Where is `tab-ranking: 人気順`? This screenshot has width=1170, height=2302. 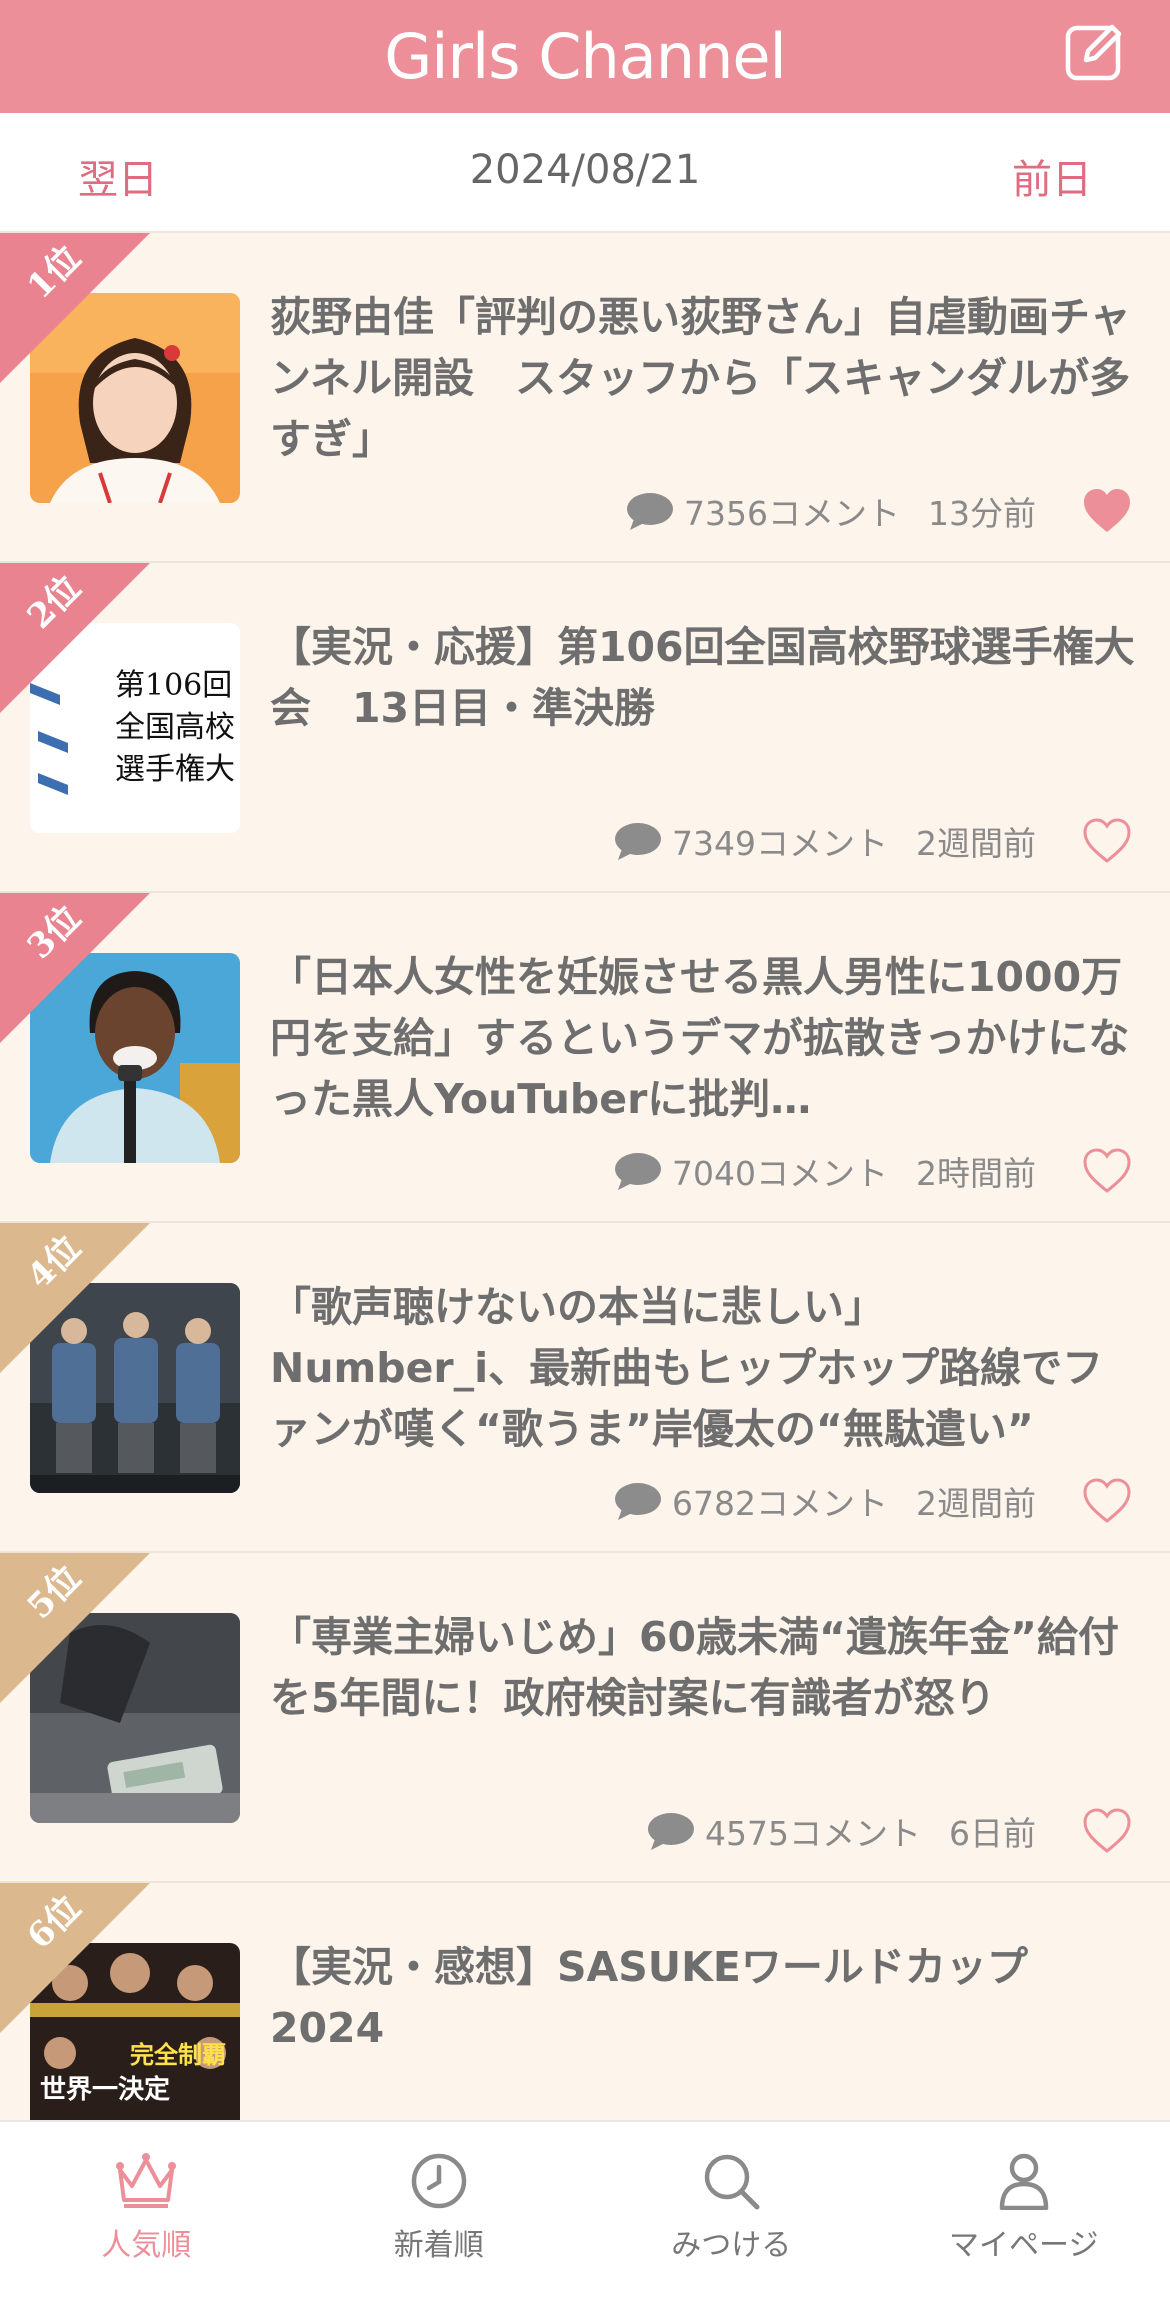
tab-ranking: 人気順 is located at coordinates (146, 2212).